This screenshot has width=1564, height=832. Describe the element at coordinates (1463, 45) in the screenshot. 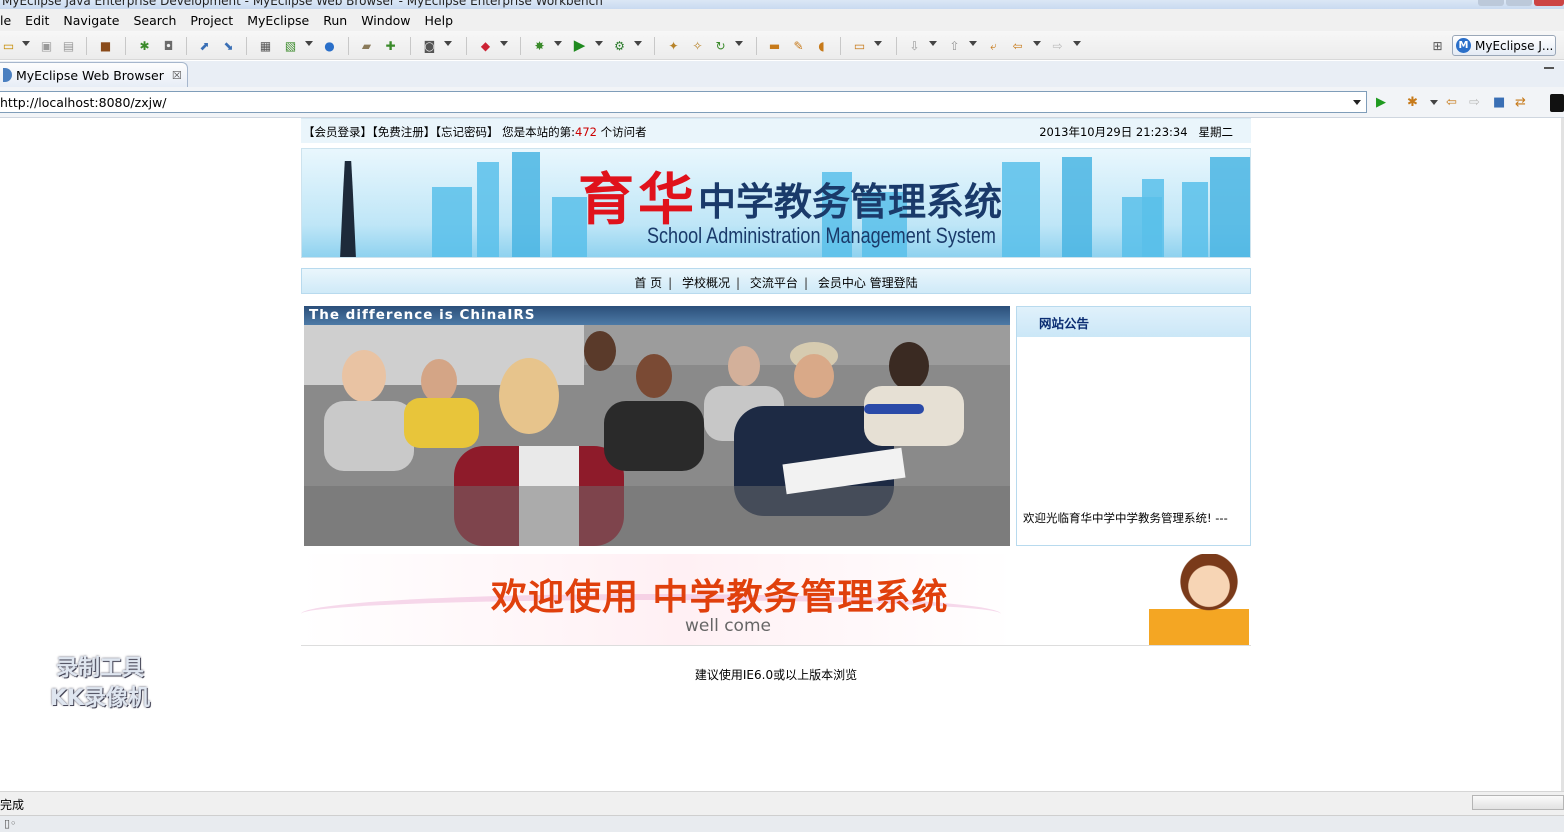

I see `myeclipse-icon: M` at that location.